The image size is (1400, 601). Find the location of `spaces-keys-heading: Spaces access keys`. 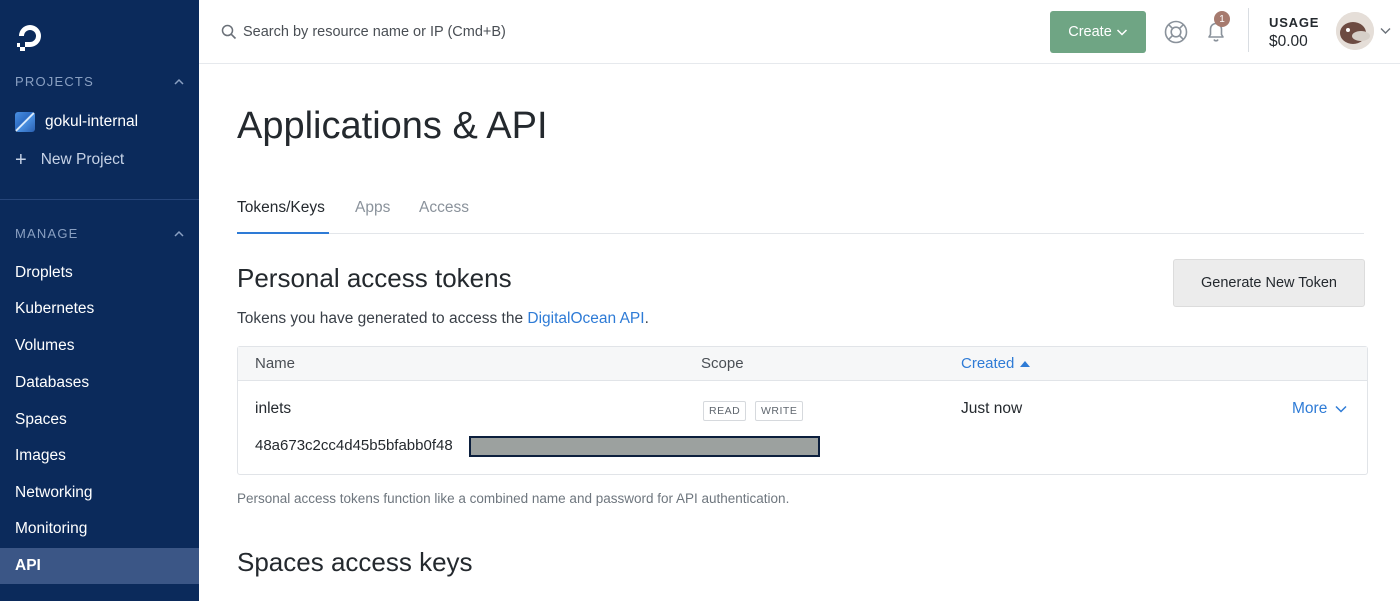

spaces-keys-heading: Spaces access keys is located at coordinates (355, 562).